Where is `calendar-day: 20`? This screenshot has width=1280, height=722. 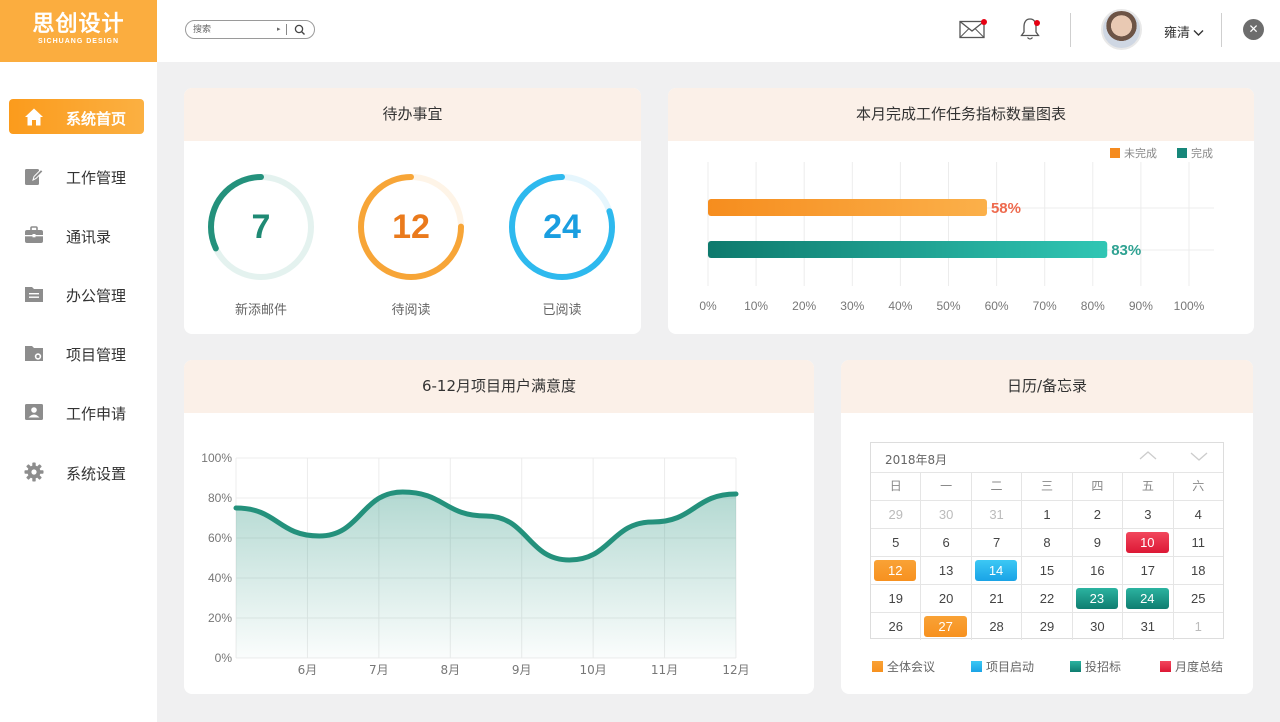
calendar-day: 20 is located at coordinates (946, 598).